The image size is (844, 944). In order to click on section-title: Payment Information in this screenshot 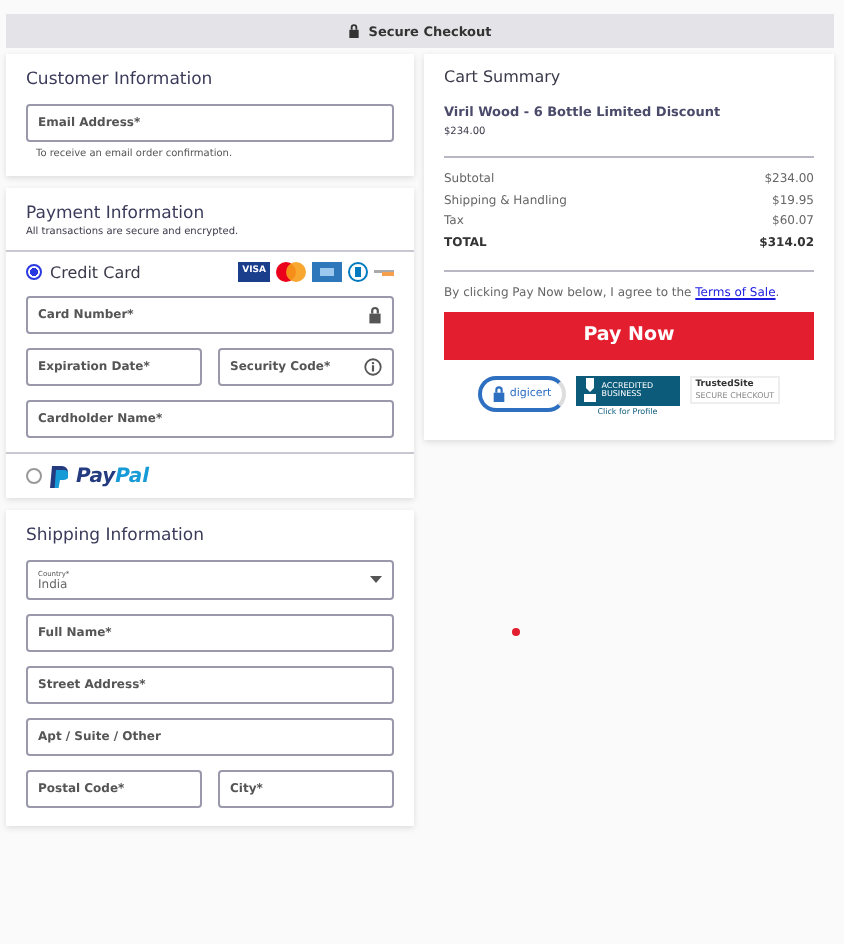, I will do `click(116, 214)`.